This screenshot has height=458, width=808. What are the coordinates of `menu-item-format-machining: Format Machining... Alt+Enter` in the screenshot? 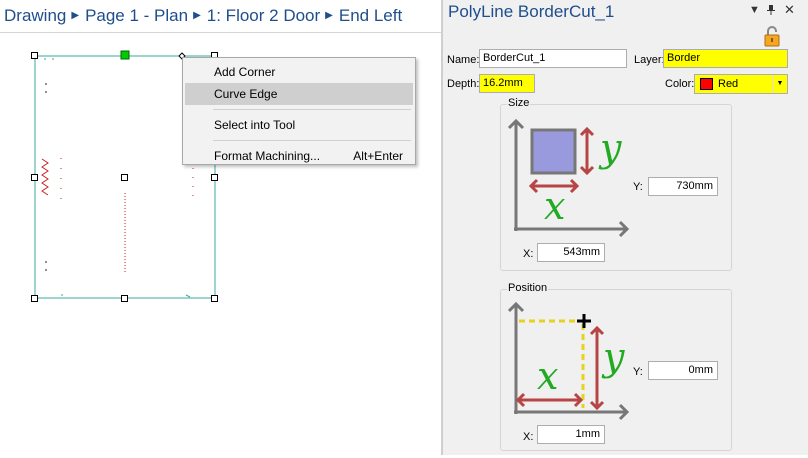 It's located at (299, 156).